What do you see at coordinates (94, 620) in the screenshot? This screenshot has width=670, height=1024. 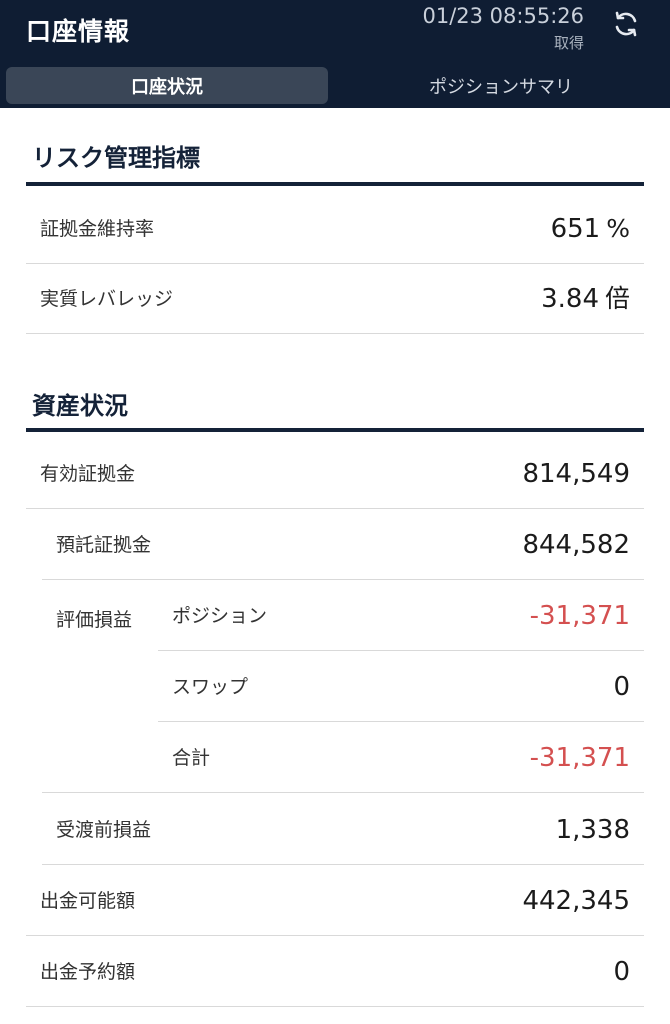 I see `valuation-label: 評価損益` at bounding box center [94, 620].